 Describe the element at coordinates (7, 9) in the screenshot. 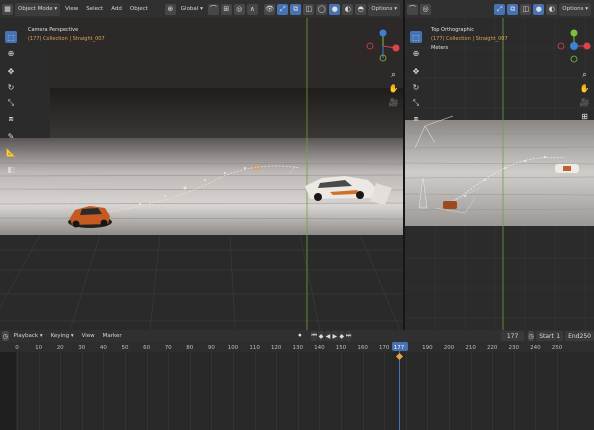

I see `editor-type-icon: ▦` at that location.